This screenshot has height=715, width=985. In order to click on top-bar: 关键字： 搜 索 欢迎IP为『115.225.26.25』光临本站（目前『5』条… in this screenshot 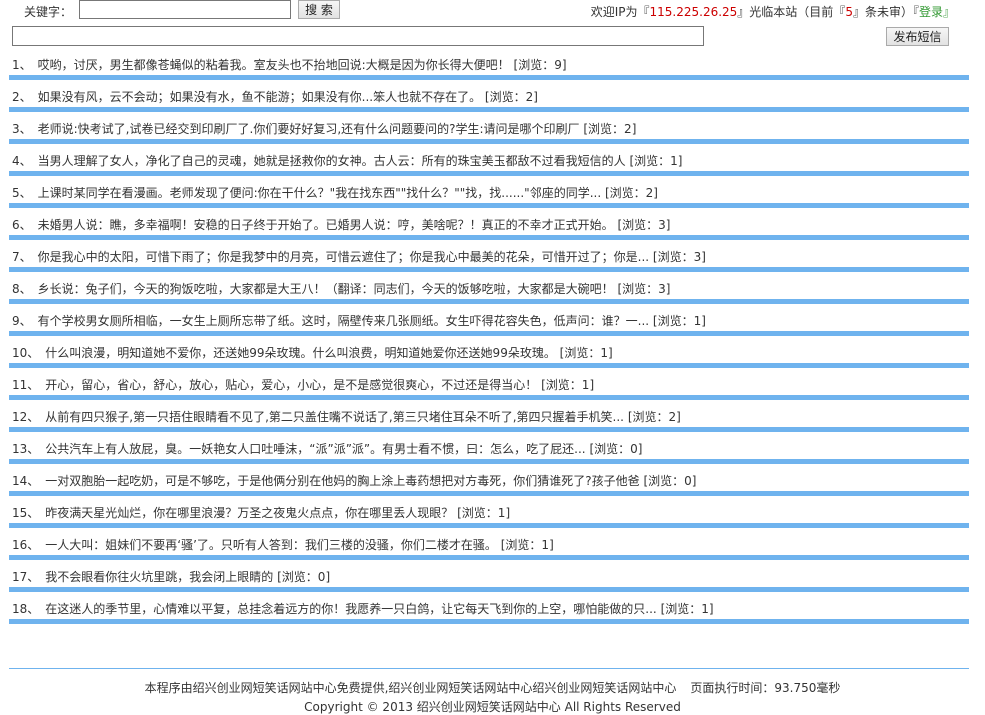, I will do `click(492, 11)`.